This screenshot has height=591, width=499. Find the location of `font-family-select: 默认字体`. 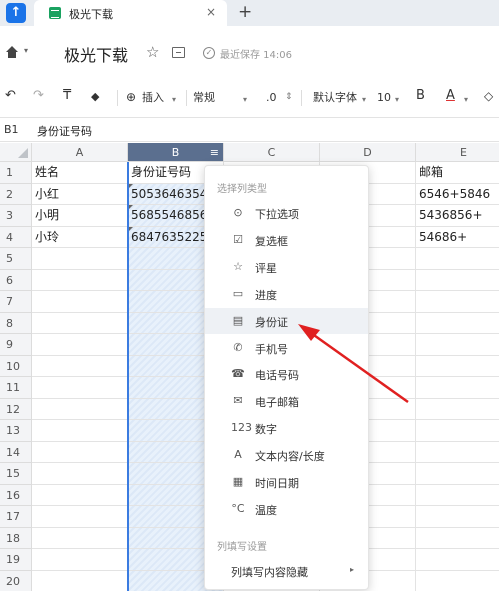

font-family-select: 默认字体 is located at coordinates (335, 98).